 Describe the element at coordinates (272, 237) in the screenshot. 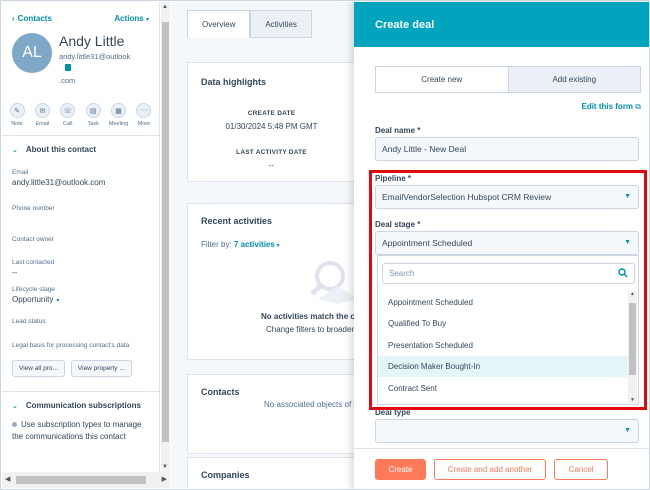

I see `activity-filter: Filter by: 7 activities ▾` at that location.